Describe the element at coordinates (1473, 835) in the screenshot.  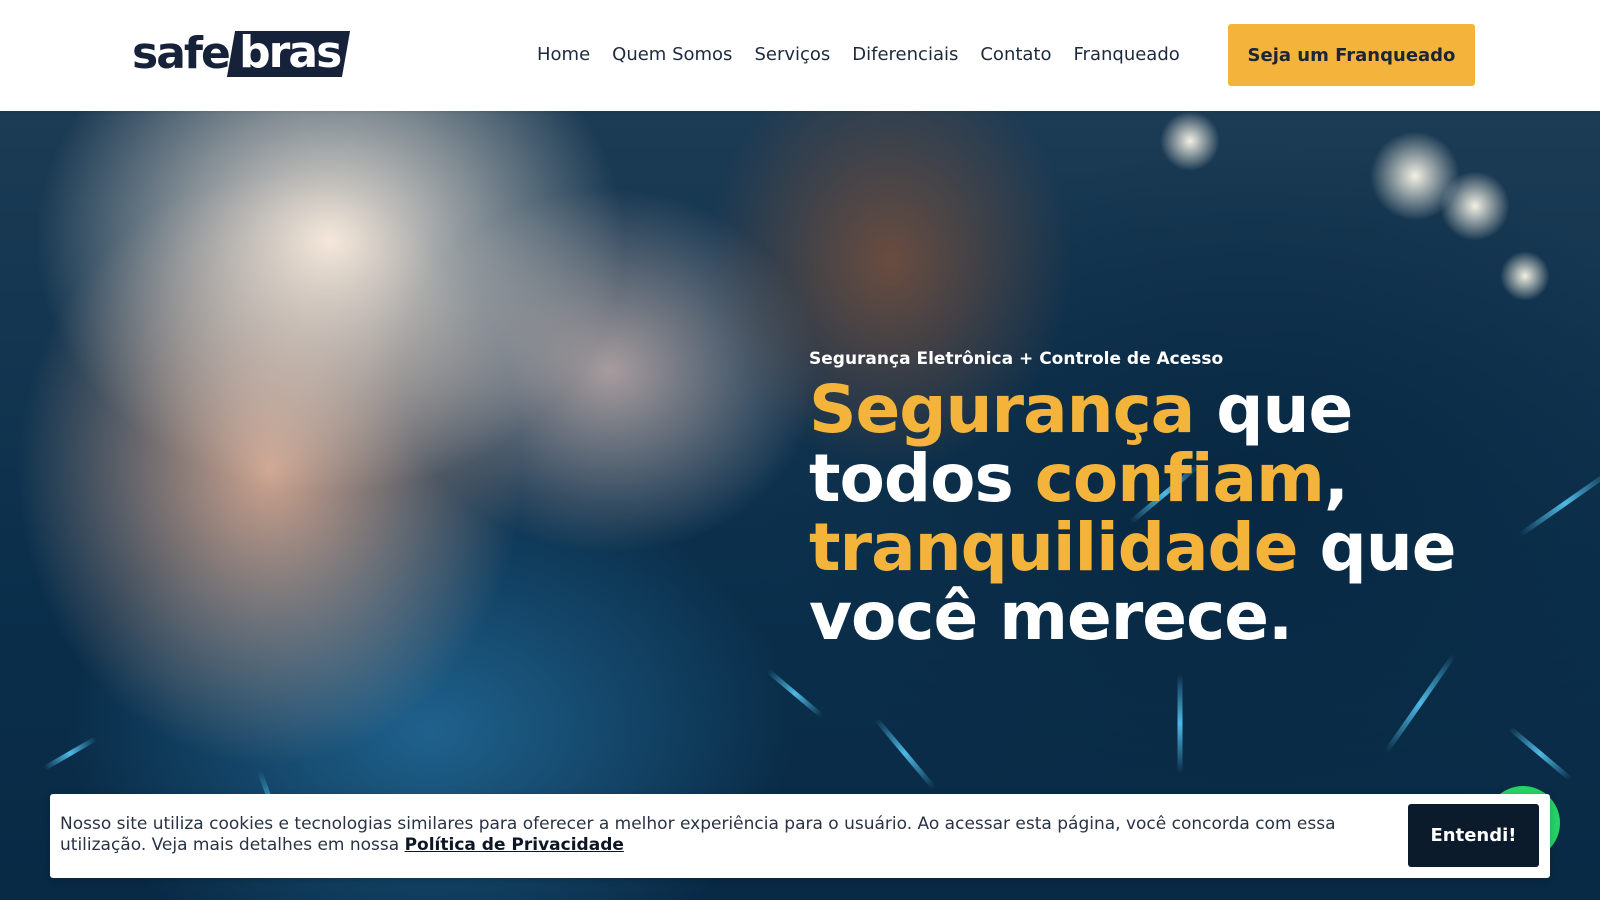
I see `cookie-accept-button: Entendi!` at that location.